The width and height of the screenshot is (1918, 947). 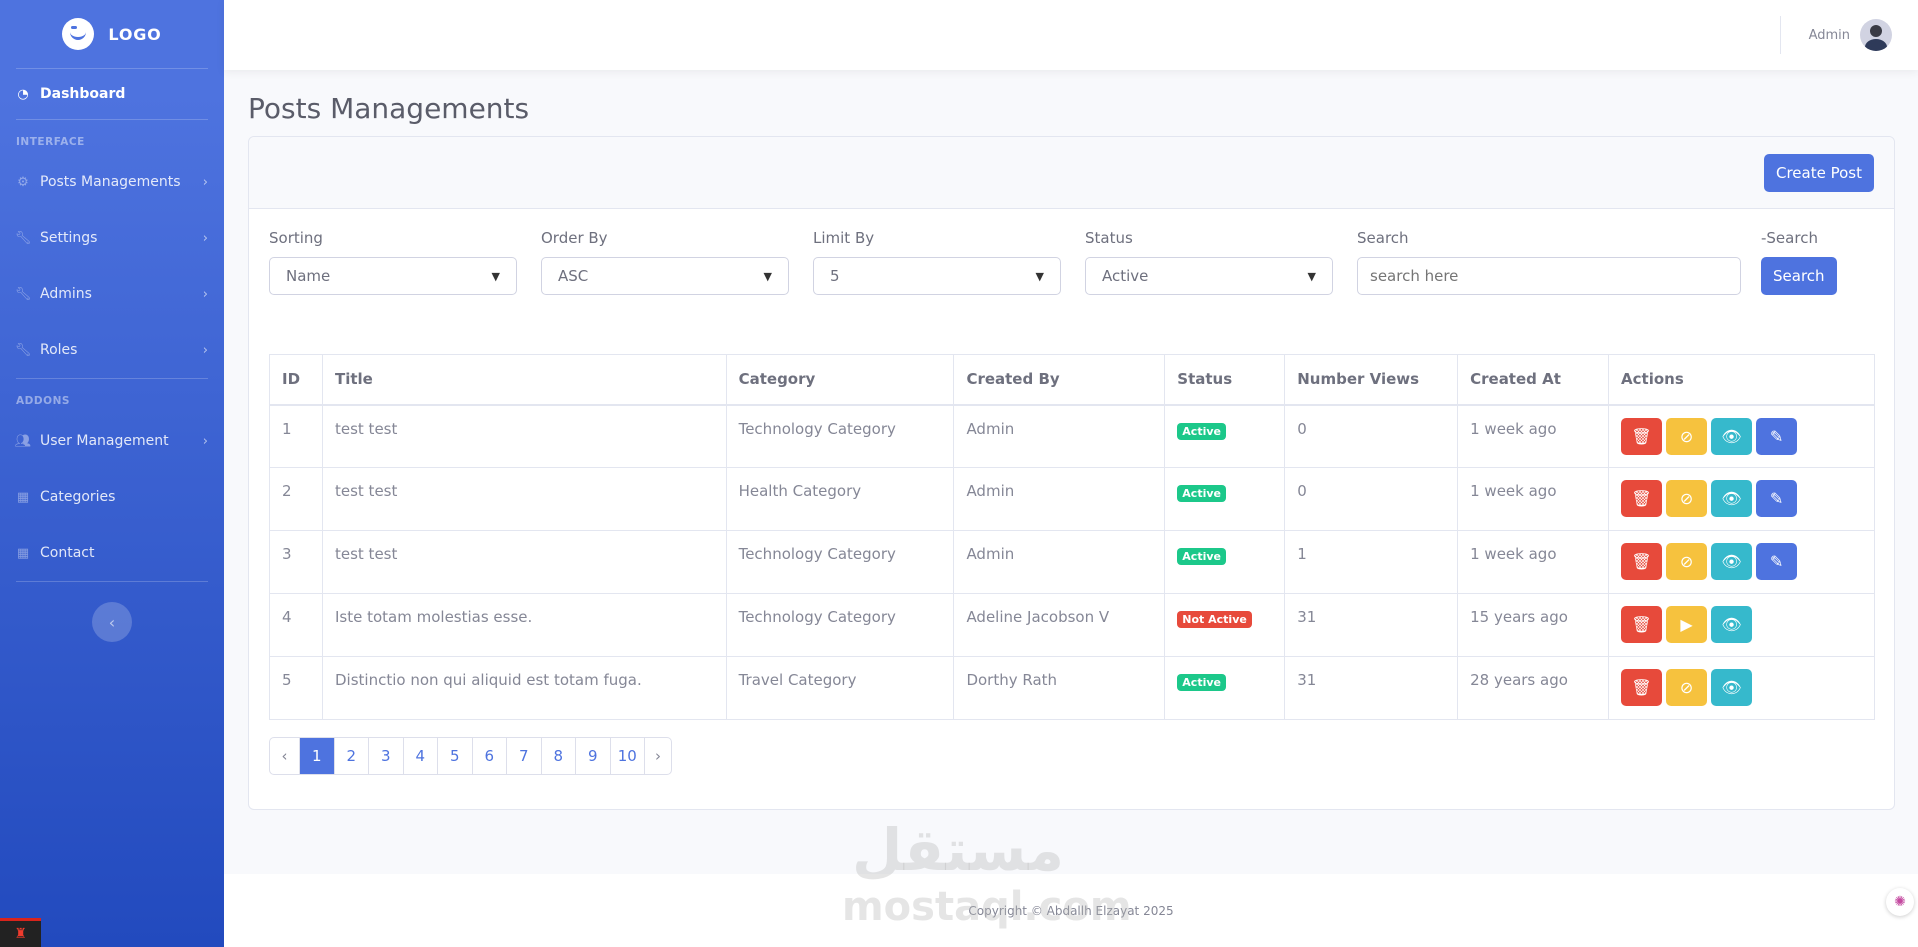 I want to click on sidebar-toggle-button: ‹, so click(x=112, y=622).